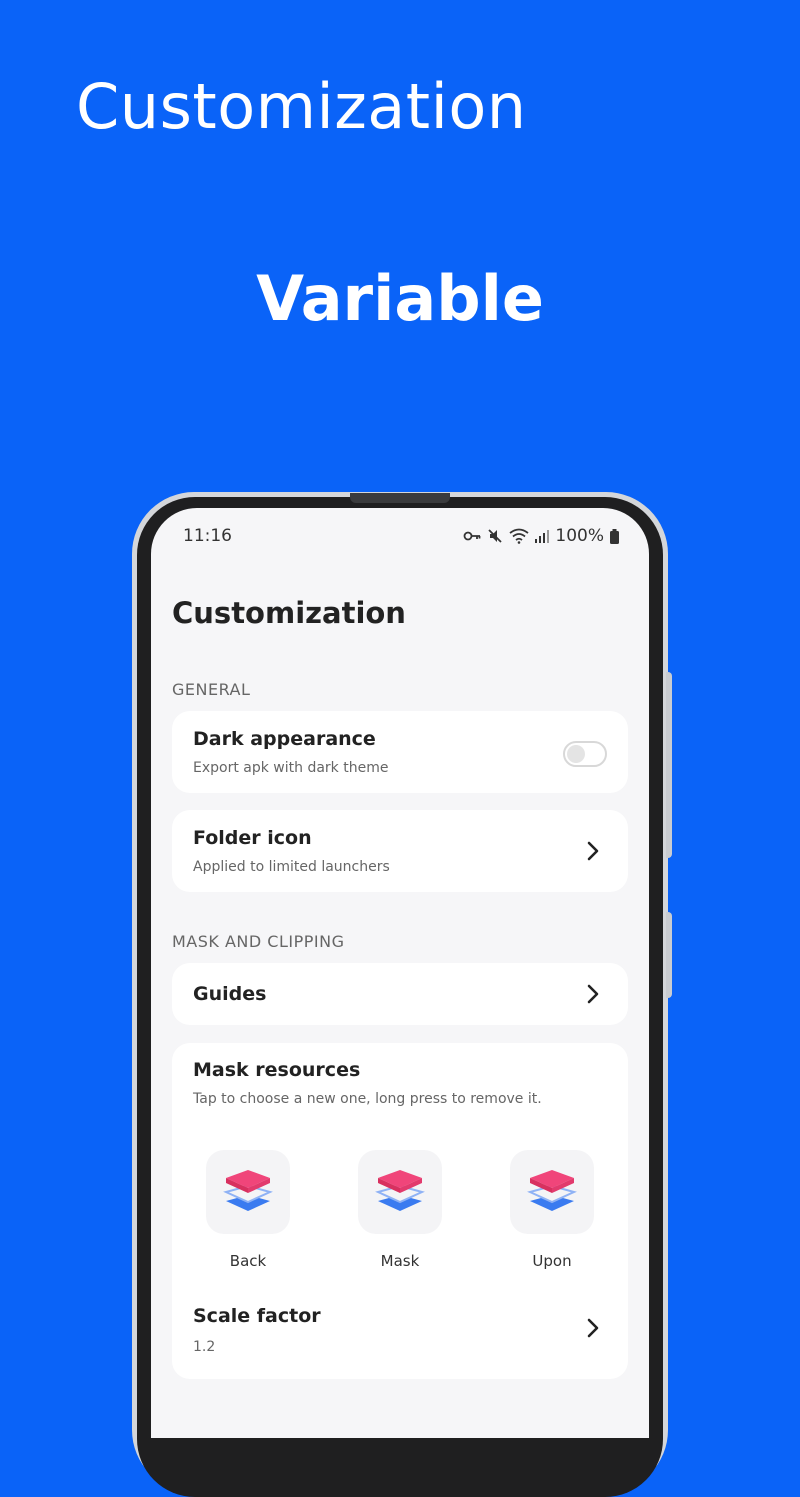  I want to click on mute-icon, so click(495, 536).